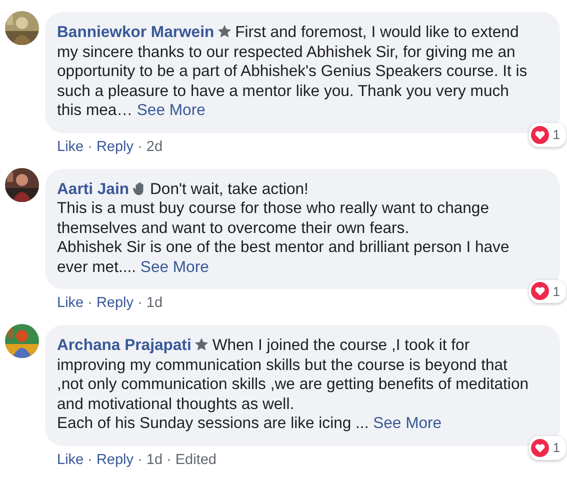 The image size is (567, 489). What do you see at coordinates (195, 460) in the screenshot?
I see `edited-label: Edited` at bounding box center [195, 460].